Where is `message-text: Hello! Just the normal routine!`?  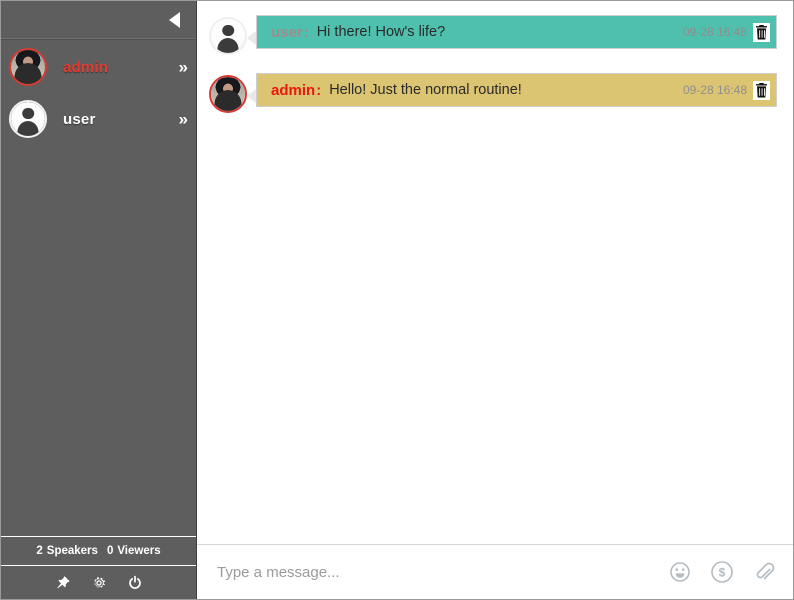
message-text: Hello! Just the normal routine! is located at coordinates (425, 90).